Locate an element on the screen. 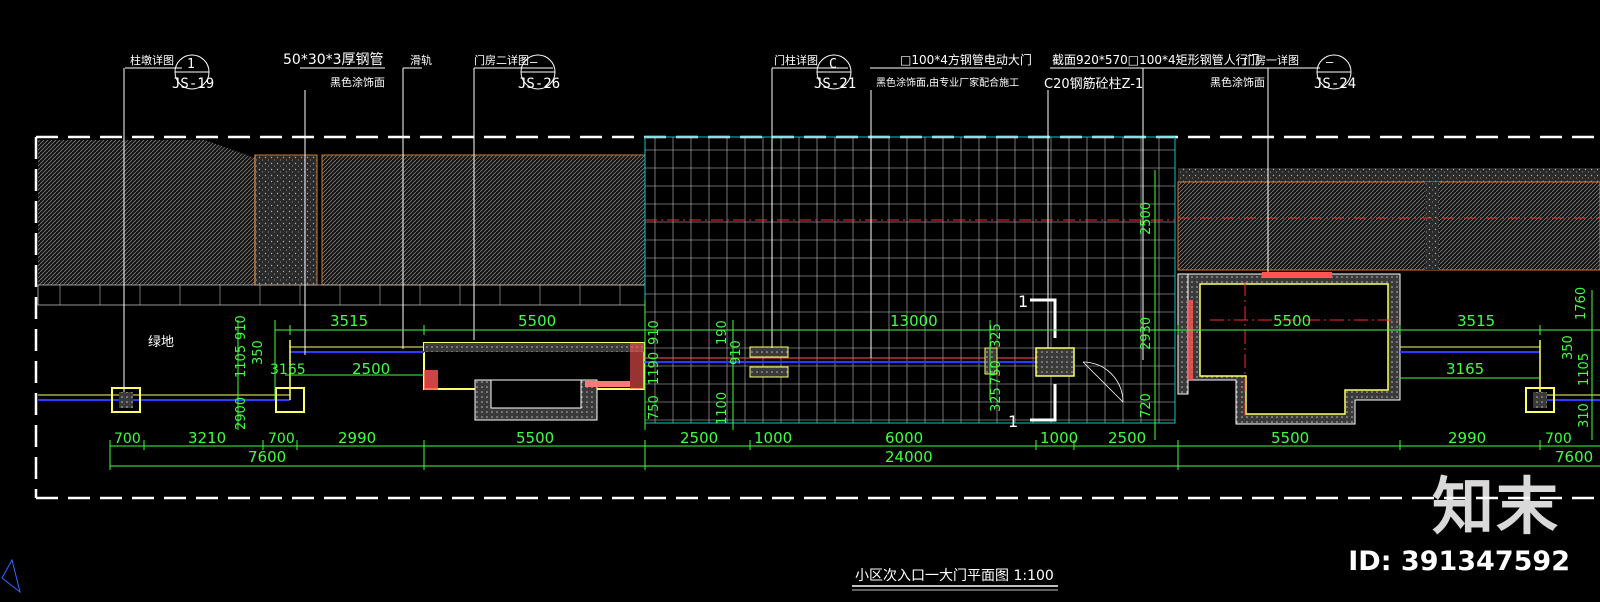 Image resolution: width=1600 pixels, height=602 pixels. gatehouse-two is located at coordinates (534, 381).